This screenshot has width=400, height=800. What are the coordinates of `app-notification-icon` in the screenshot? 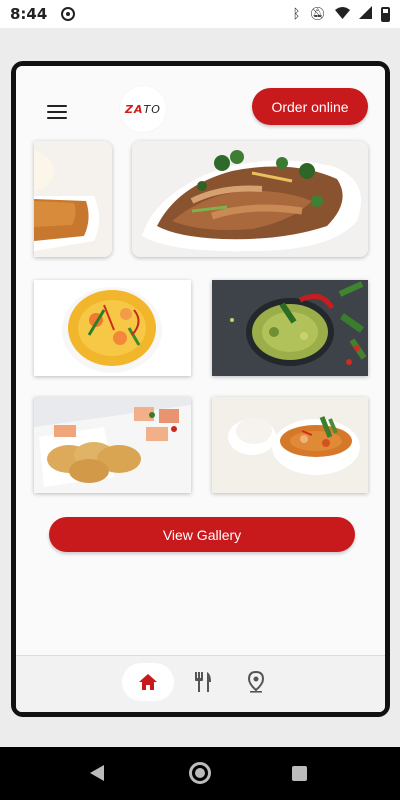 It's located at (68, 14).